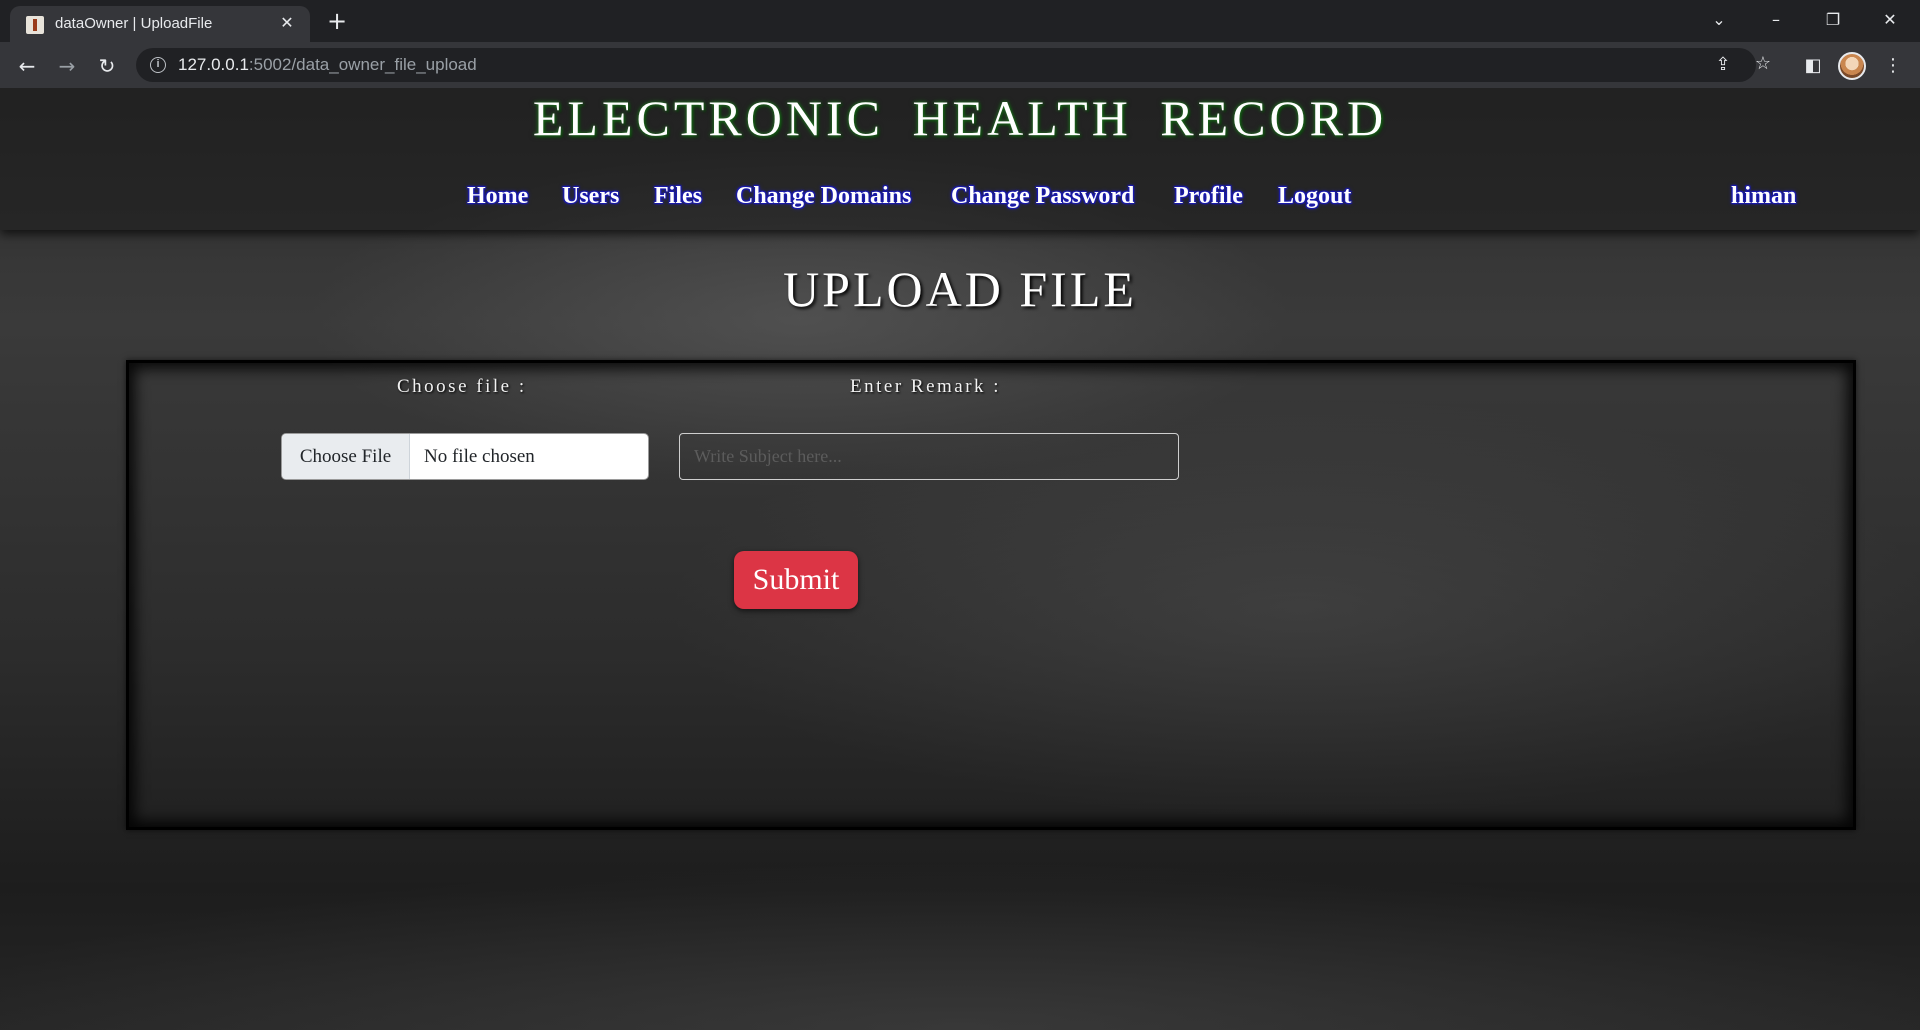 The width and height of the screenshot is (1920, 1030). What do you see at coordinates (1852, 66) in the screenshot?
I see `profile-avatar` at bounding box center [1852, 66].